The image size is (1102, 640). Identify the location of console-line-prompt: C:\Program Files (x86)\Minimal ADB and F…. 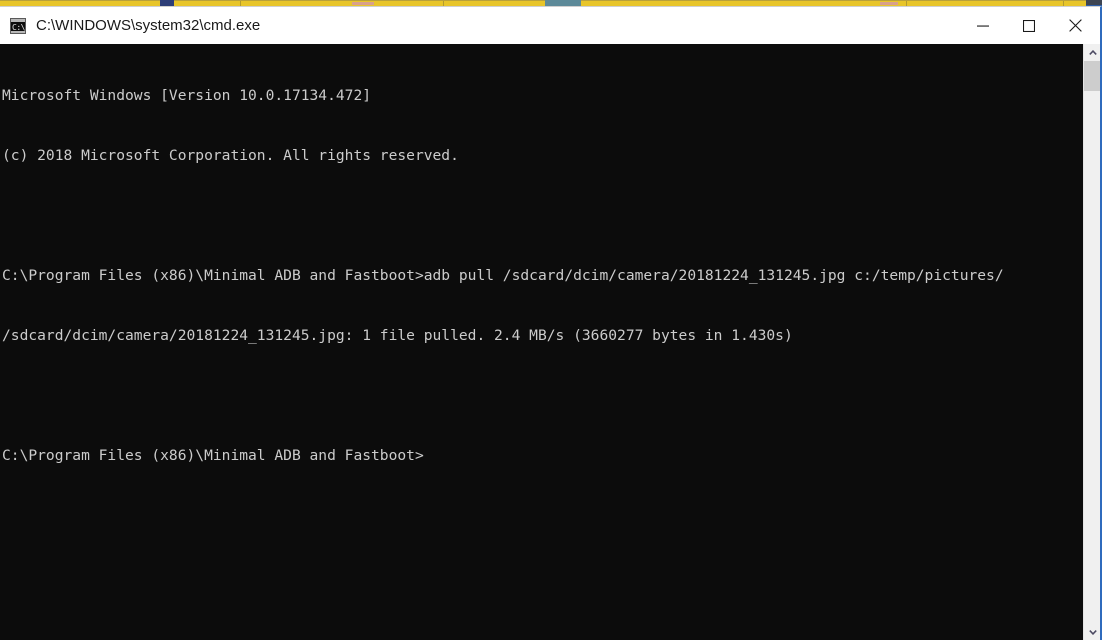
(213, 455).